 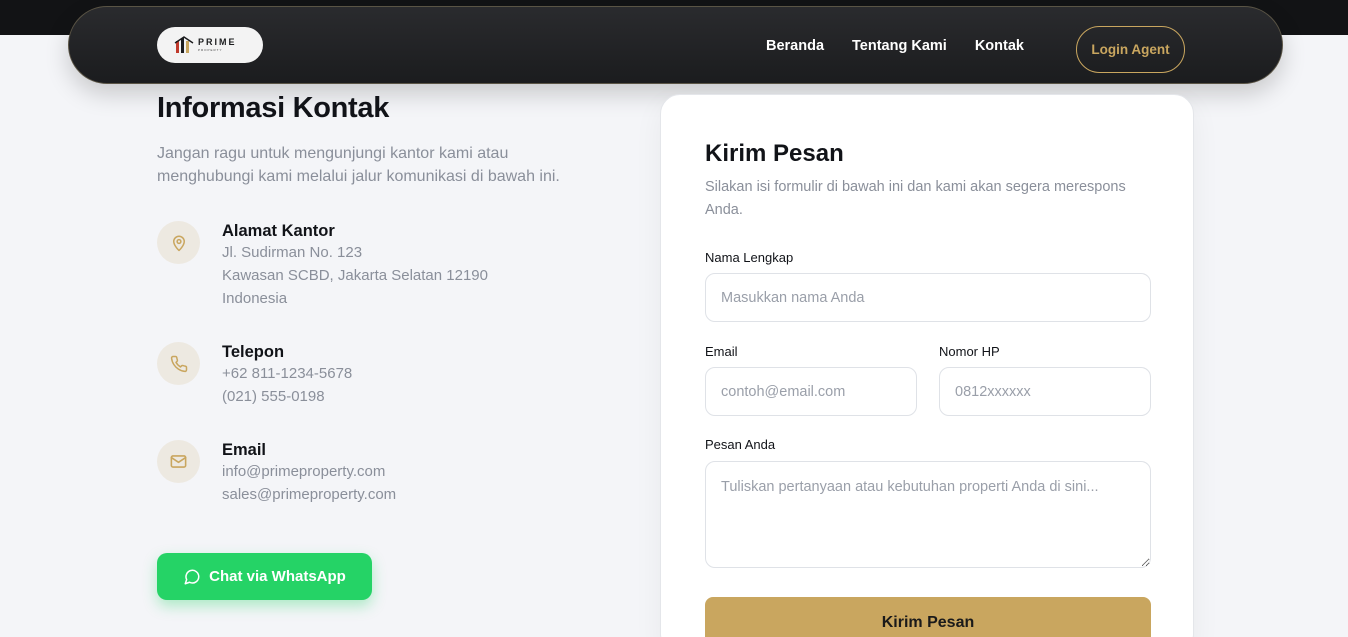 What do you see at coordinates (774, 153) in the screenshot?
I see `form-title: Kirim Pesan` at bounding box center [774, 153].